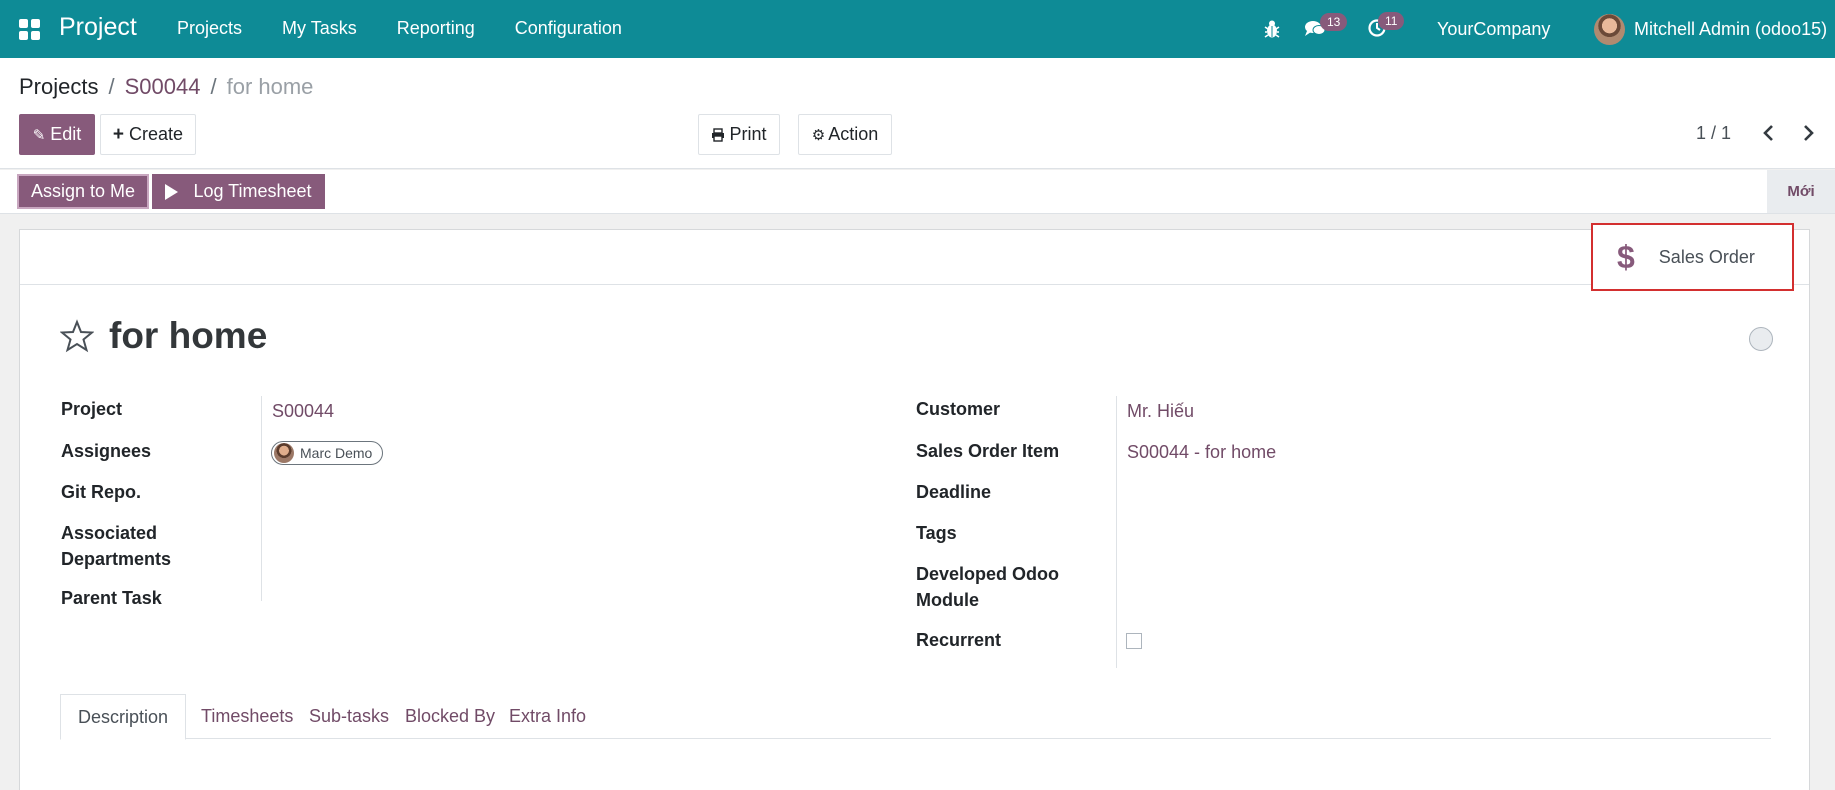 The width and height of the screenshot is (1835, 790). I want to click on print-button-label: Print, so click(748, 134).